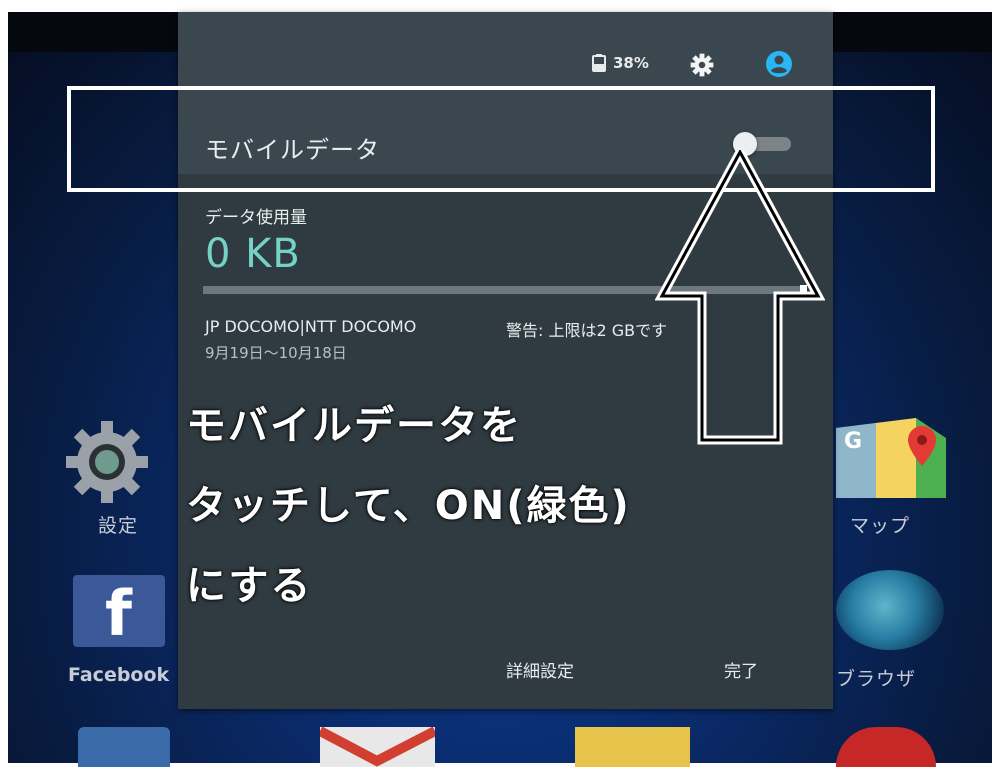 The height and width of the screenshot is (771, 995). What do you see at coordinates (256, 218) in the screenshot?
I see `data-usage-label: データ使用量` at bounding box center [256, 218].